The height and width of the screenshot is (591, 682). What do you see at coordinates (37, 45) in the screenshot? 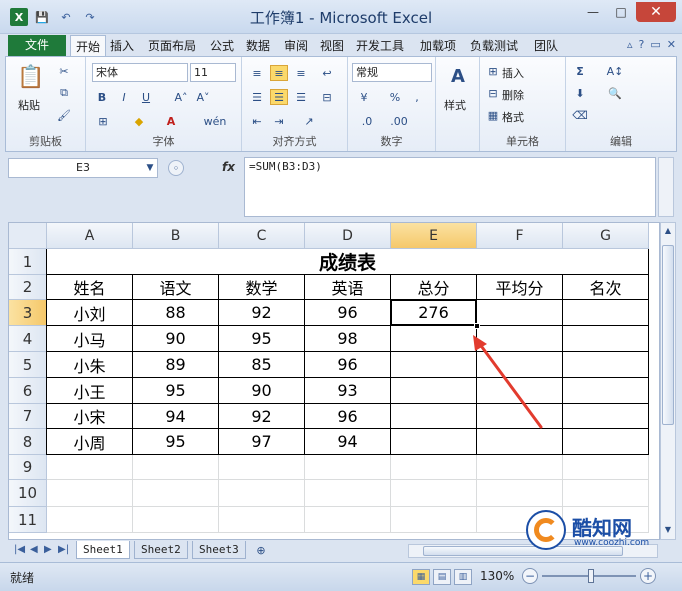
I see `tab-file: 文件` at bounding box center [37, 45].